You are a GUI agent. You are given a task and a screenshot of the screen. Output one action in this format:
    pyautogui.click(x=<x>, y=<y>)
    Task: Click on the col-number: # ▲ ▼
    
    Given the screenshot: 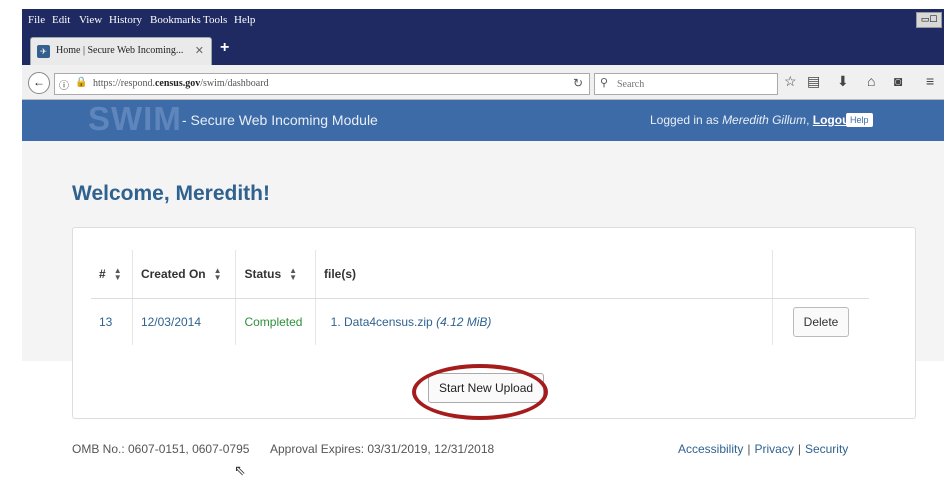 What is the action you would take?
    pyautogui.click(x=112, y=274)
    